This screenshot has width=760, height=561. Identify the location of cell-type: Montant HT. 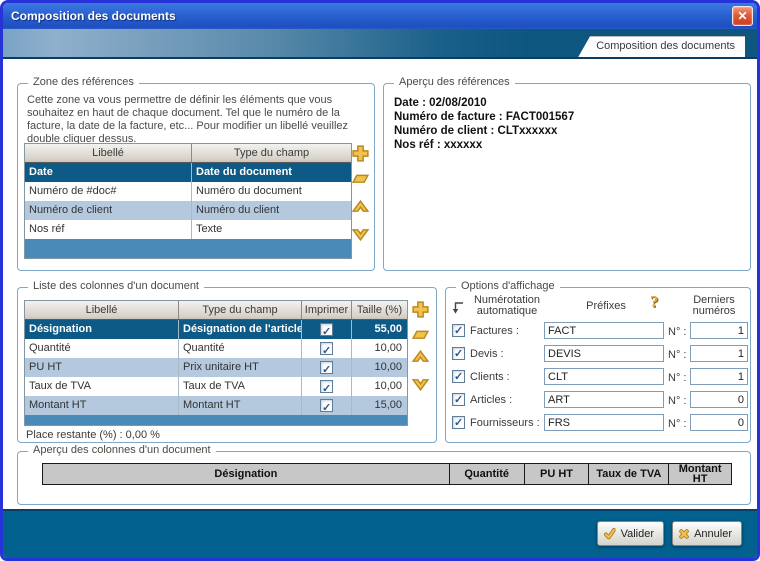
(239, 405).